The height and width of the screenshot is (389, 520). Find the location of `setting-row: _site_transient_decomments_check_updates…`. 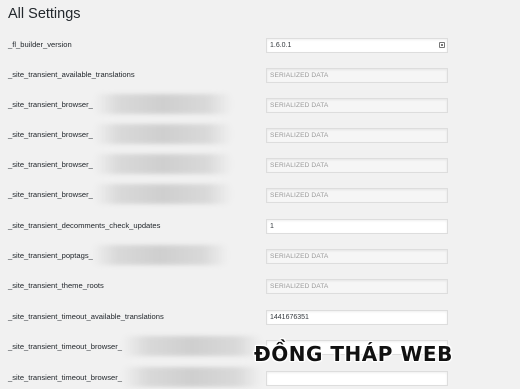

setting-row: _site_transient_decomments_check_updates… is located at coordinates (260, 227).